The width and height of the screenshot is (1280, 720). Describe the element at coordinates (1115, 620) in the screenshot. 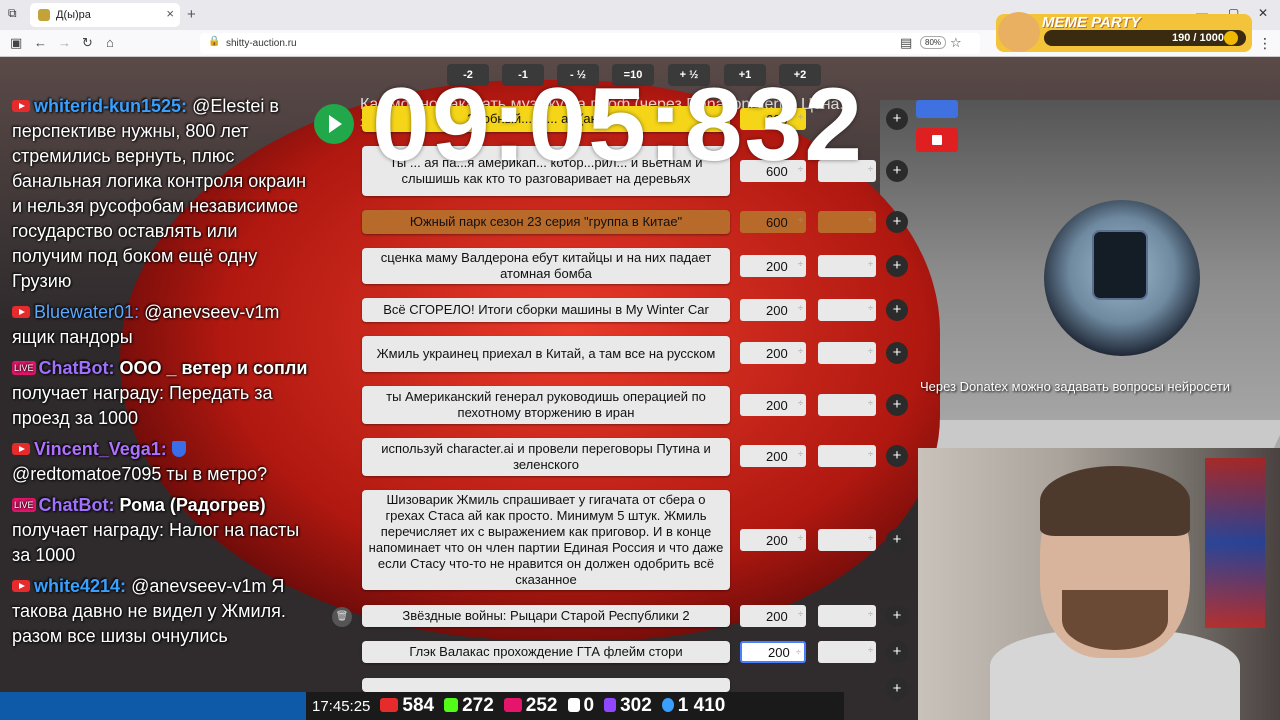

I see `streamer-beard` at that location.